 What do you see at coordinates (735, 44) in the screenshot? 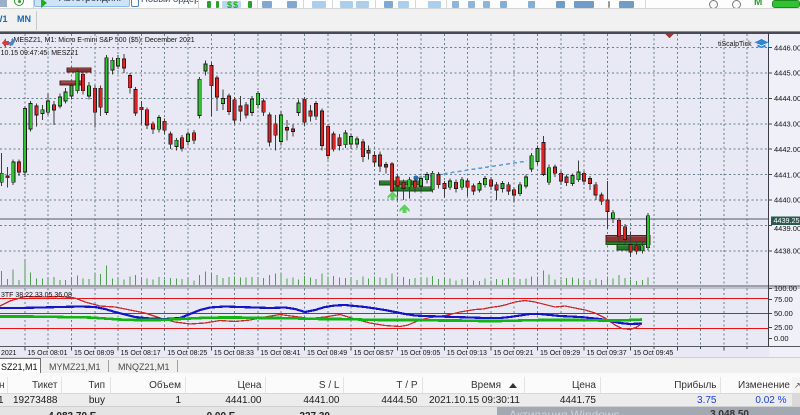
I see `svg-text: tiScalpTick` at bounding box center [735, 44].